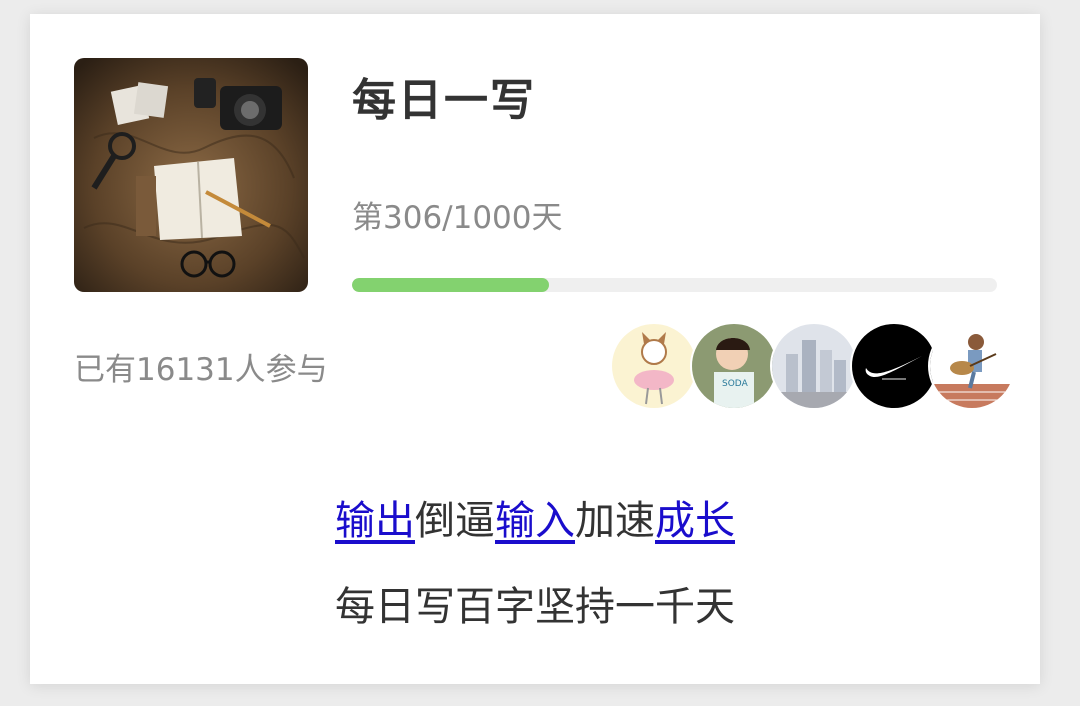  I want to click on participant-avatars: SODA, so click(813, 366).